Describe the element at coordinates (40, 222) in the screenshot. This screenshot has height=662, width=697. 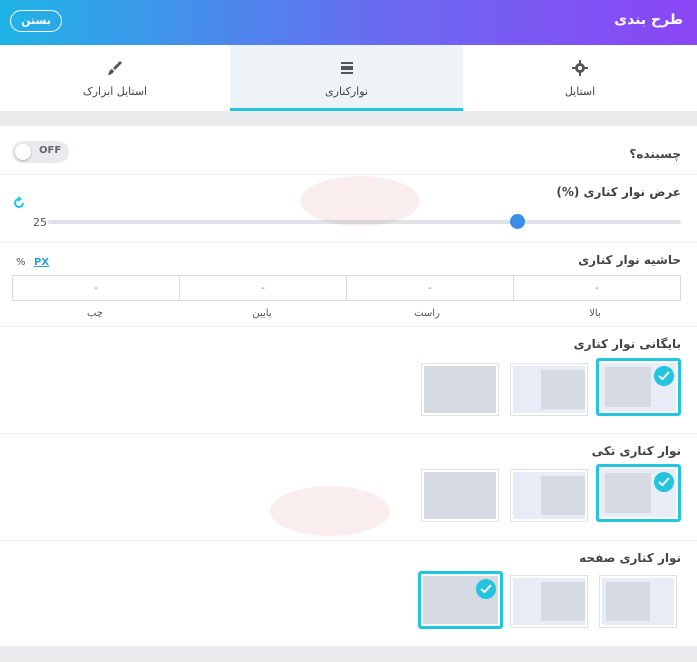
I see `sidebar-width-value: 25` at that location.